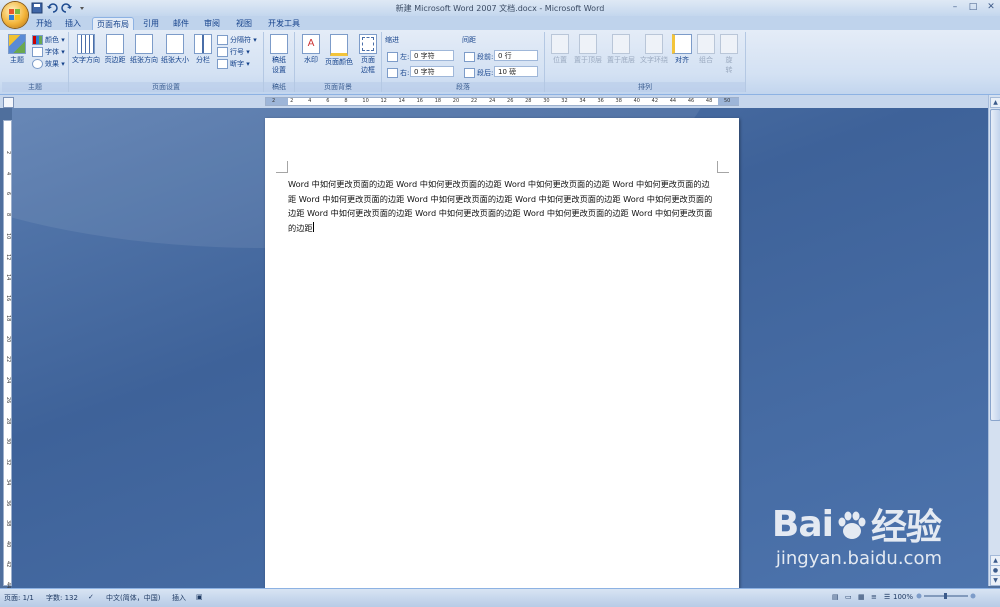 This screenshot has height=607, width=1000. What do you see at coordinates (37, 52) in the screenshot?
I see `font-icon` at bounding box center [37, 52].